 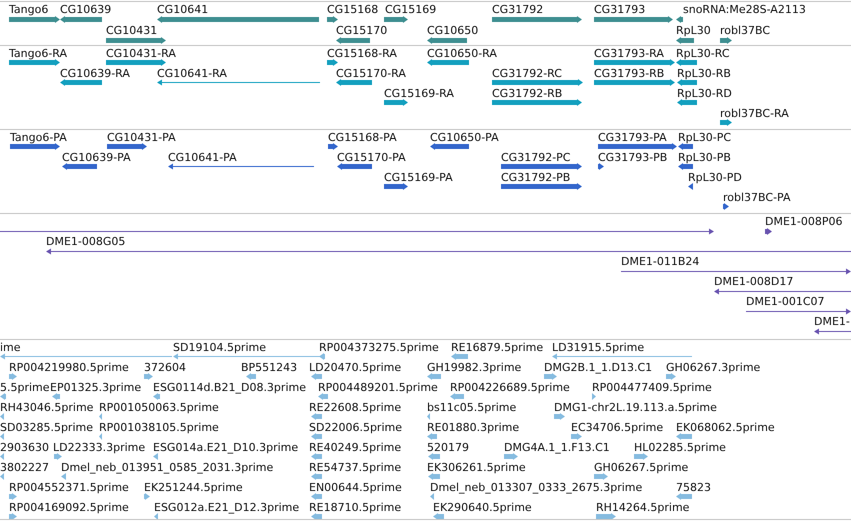 I want to click on feature-label: CG31792-RC, so click(x=527, y=73).